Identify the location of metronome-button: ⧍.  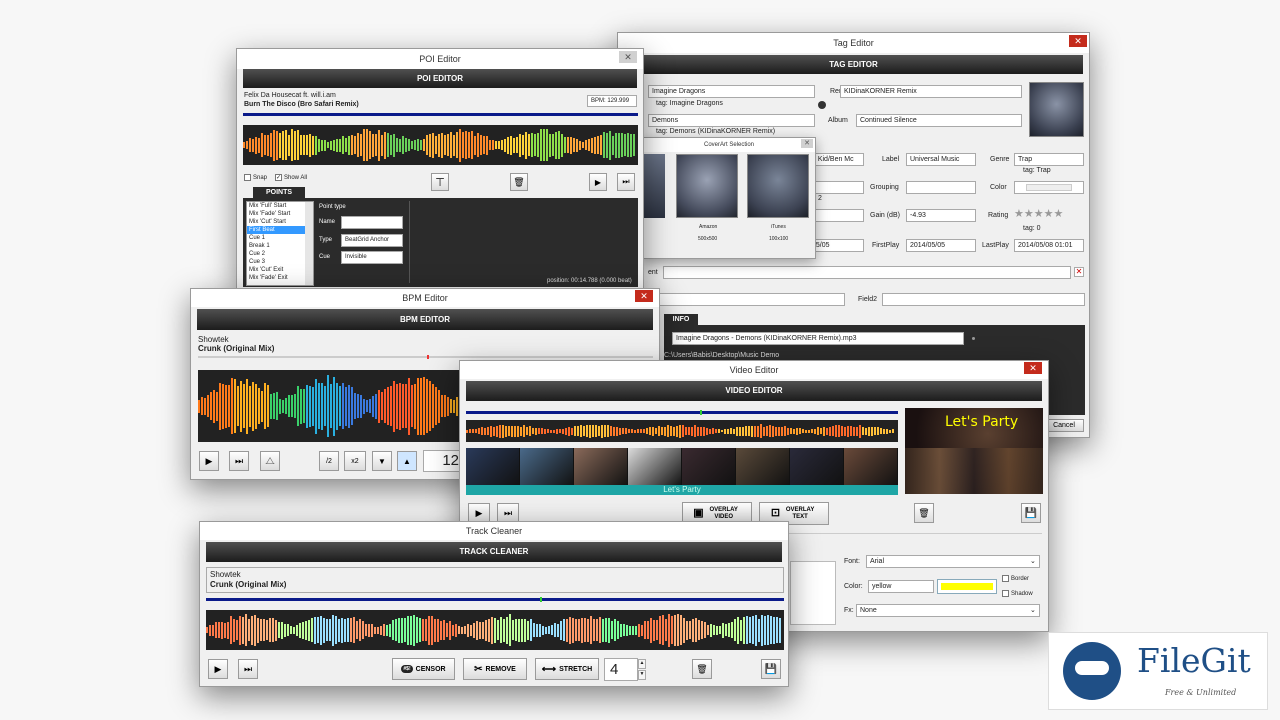
(270, 461).